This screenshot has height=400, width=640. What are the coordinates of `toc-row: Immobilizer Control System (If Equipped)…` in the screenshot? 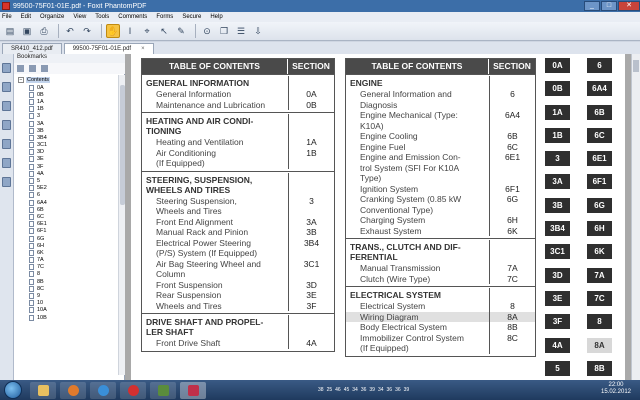 It's located at (440, 343).